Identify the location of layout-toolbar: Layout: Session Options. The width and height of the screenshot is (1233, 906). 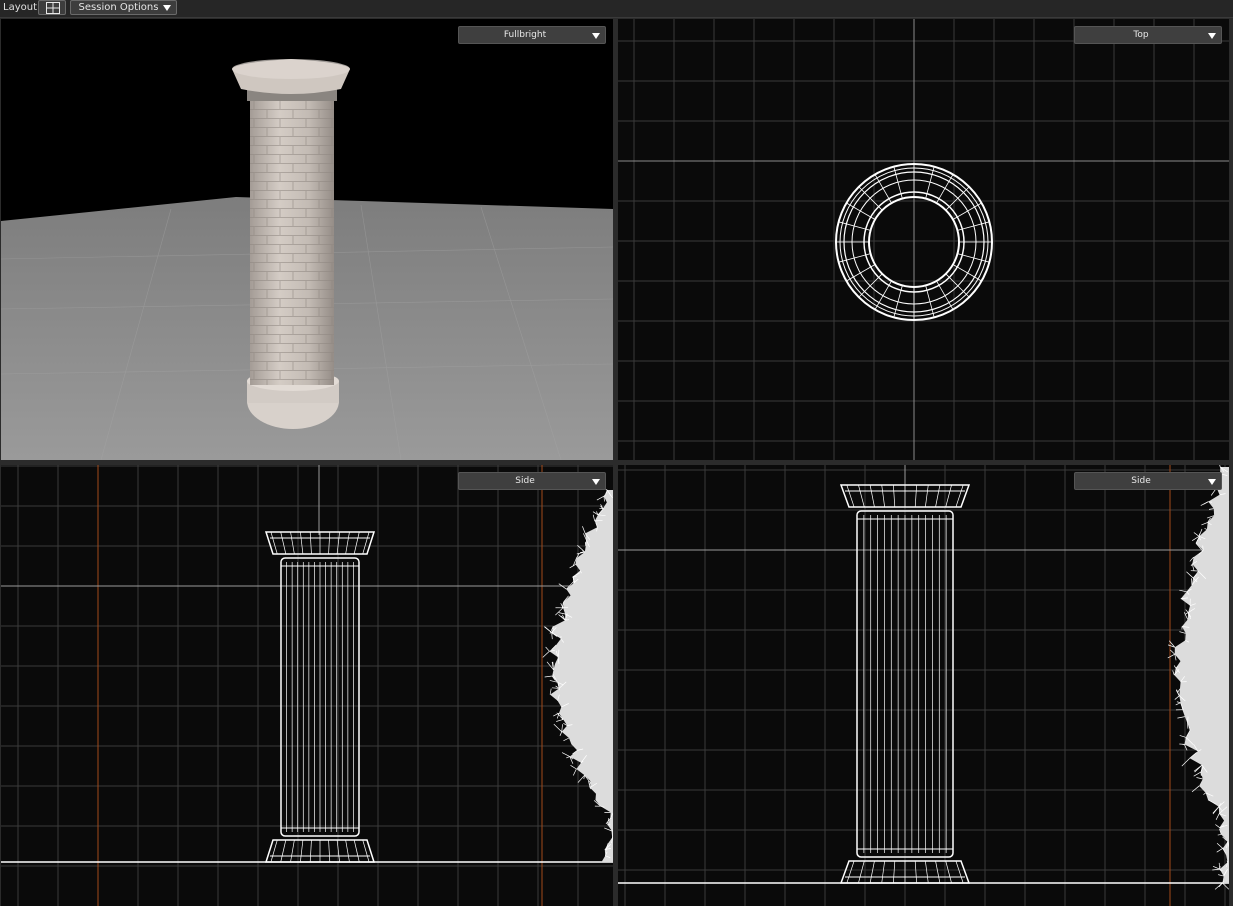
(616, 9).